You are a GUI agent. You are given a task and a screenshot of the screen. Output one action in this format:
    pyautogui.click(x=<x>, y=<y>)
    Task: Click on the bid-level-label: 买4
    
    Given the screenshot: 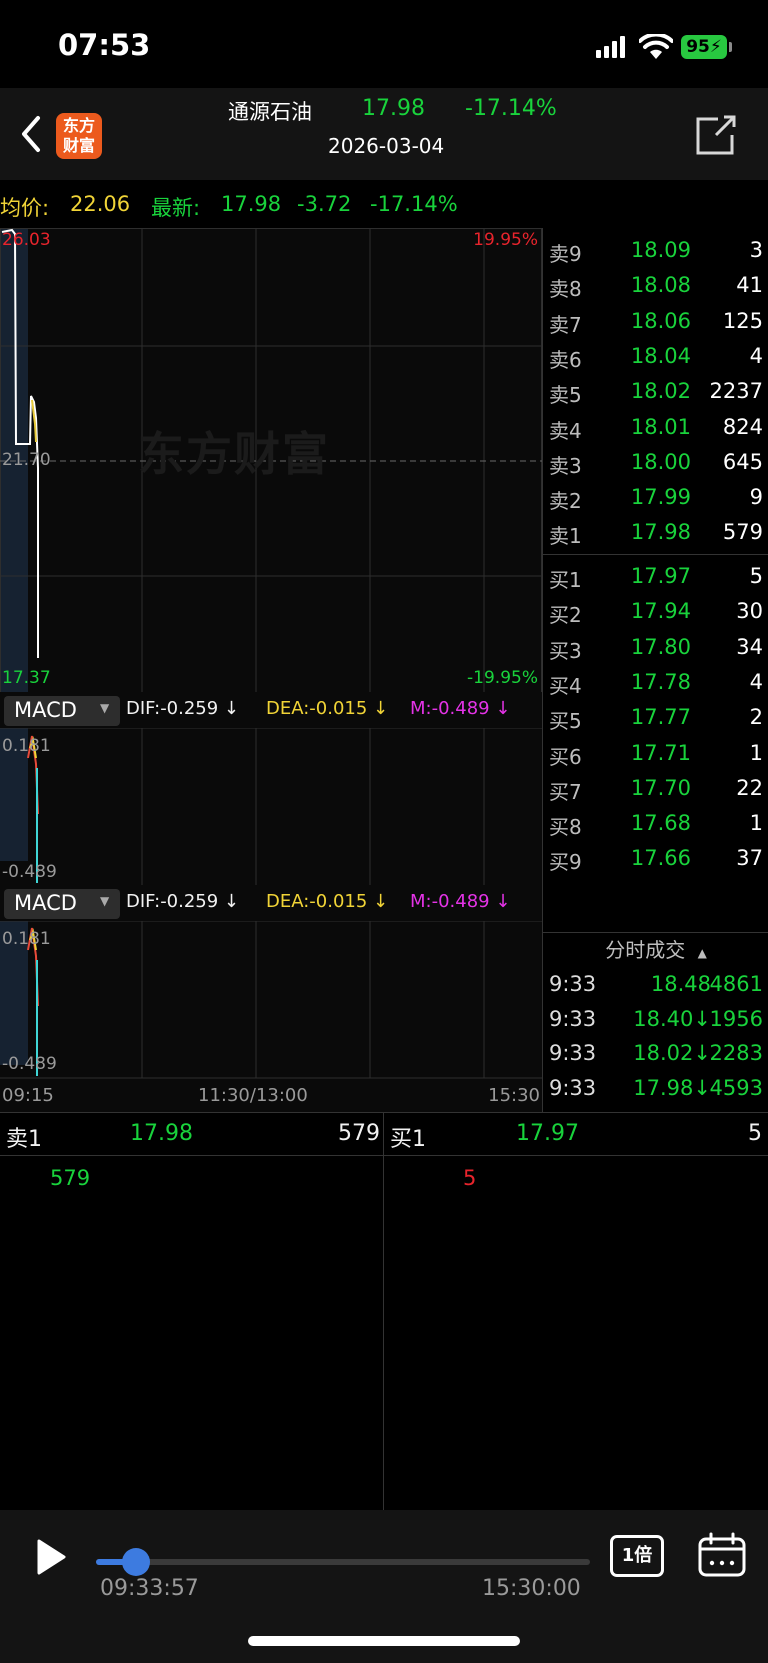 What is the action you would take?
    pyautogui.click(x=565, y=685)
    